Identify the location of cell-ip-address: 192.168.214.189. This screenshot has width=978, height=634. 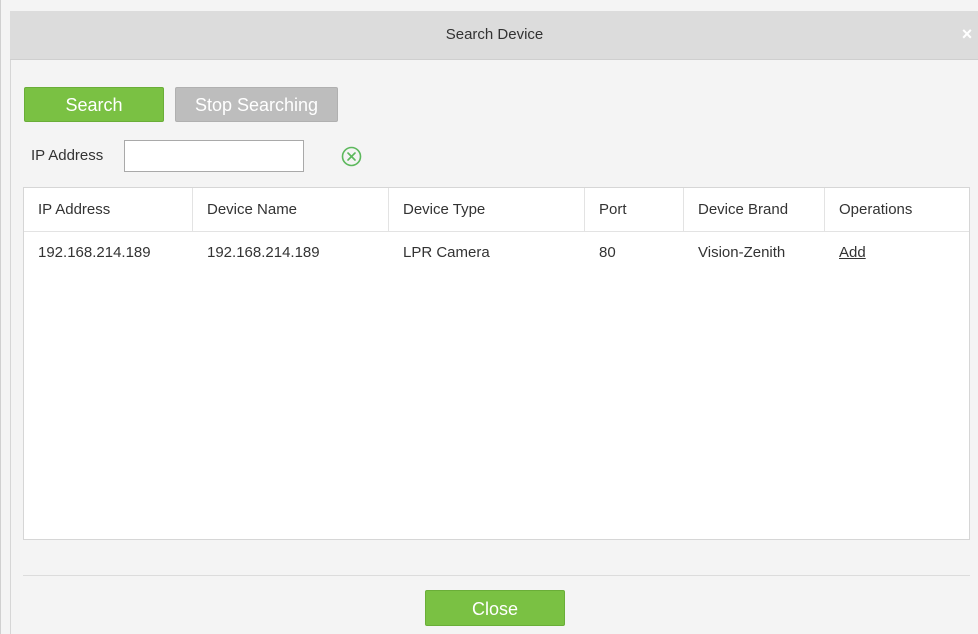
(94, 252).